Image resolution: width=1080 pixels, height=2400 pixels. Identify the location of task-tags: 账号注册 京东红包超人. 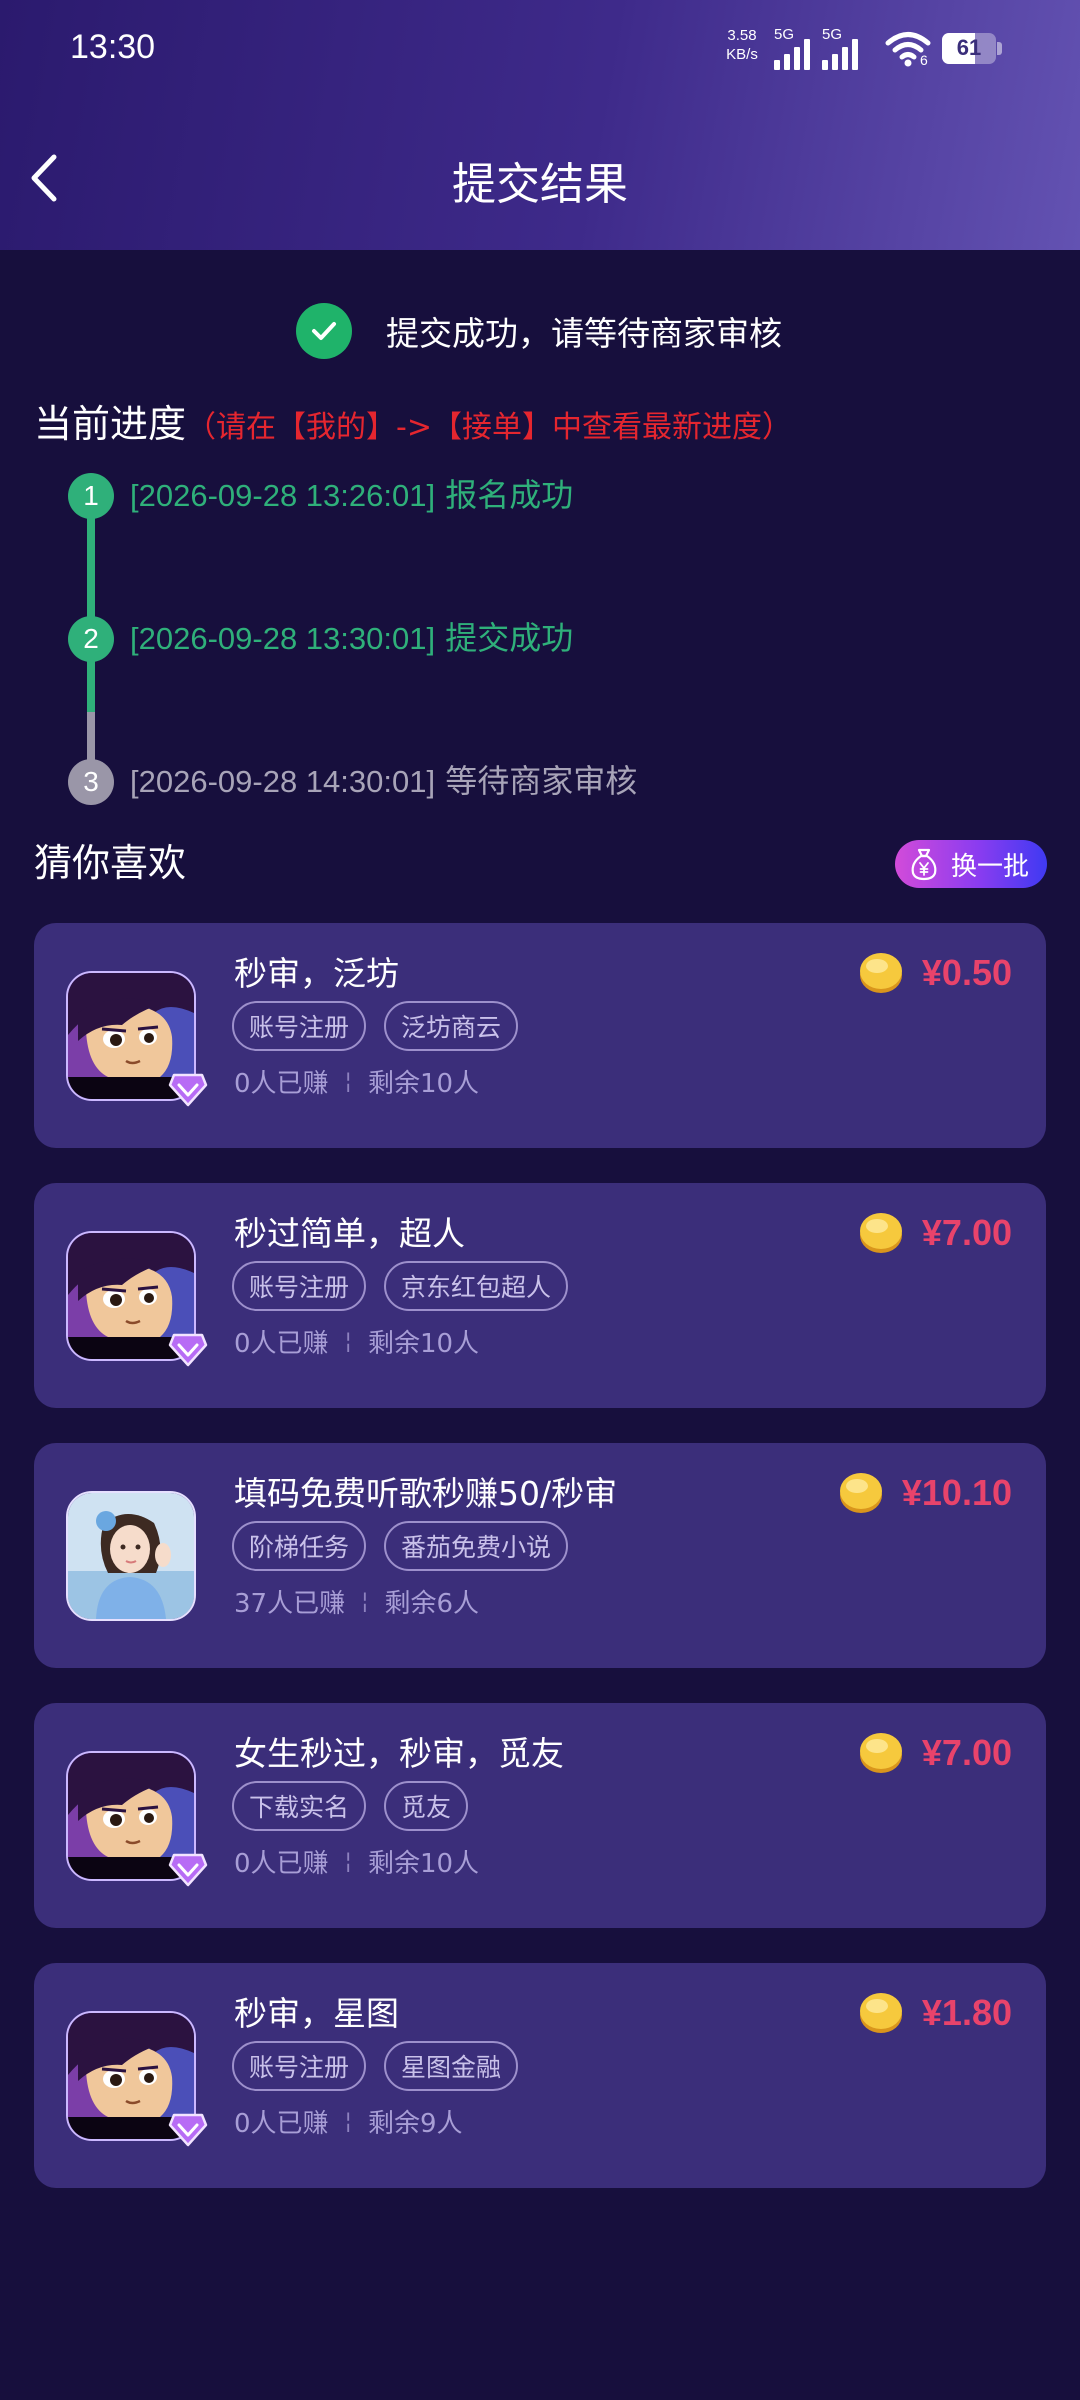
(409, 1286).